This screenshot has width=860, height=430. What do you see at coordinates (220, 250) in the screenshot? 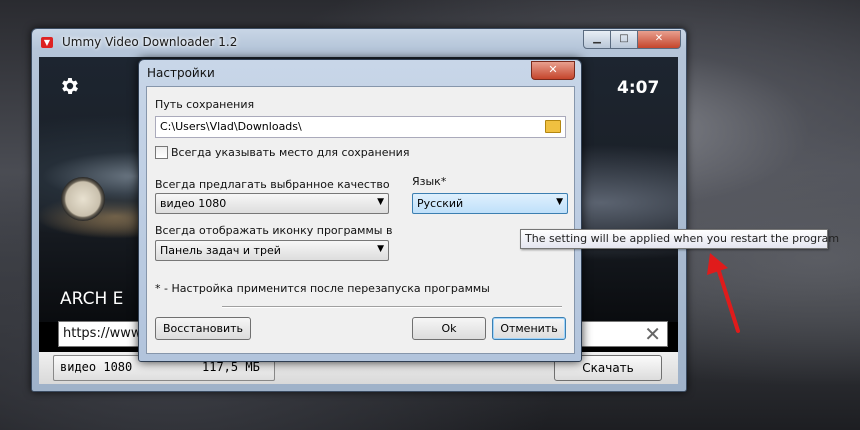
I see `tray-icon-value: Панель задач и трей` at bounding box center [220, 250].